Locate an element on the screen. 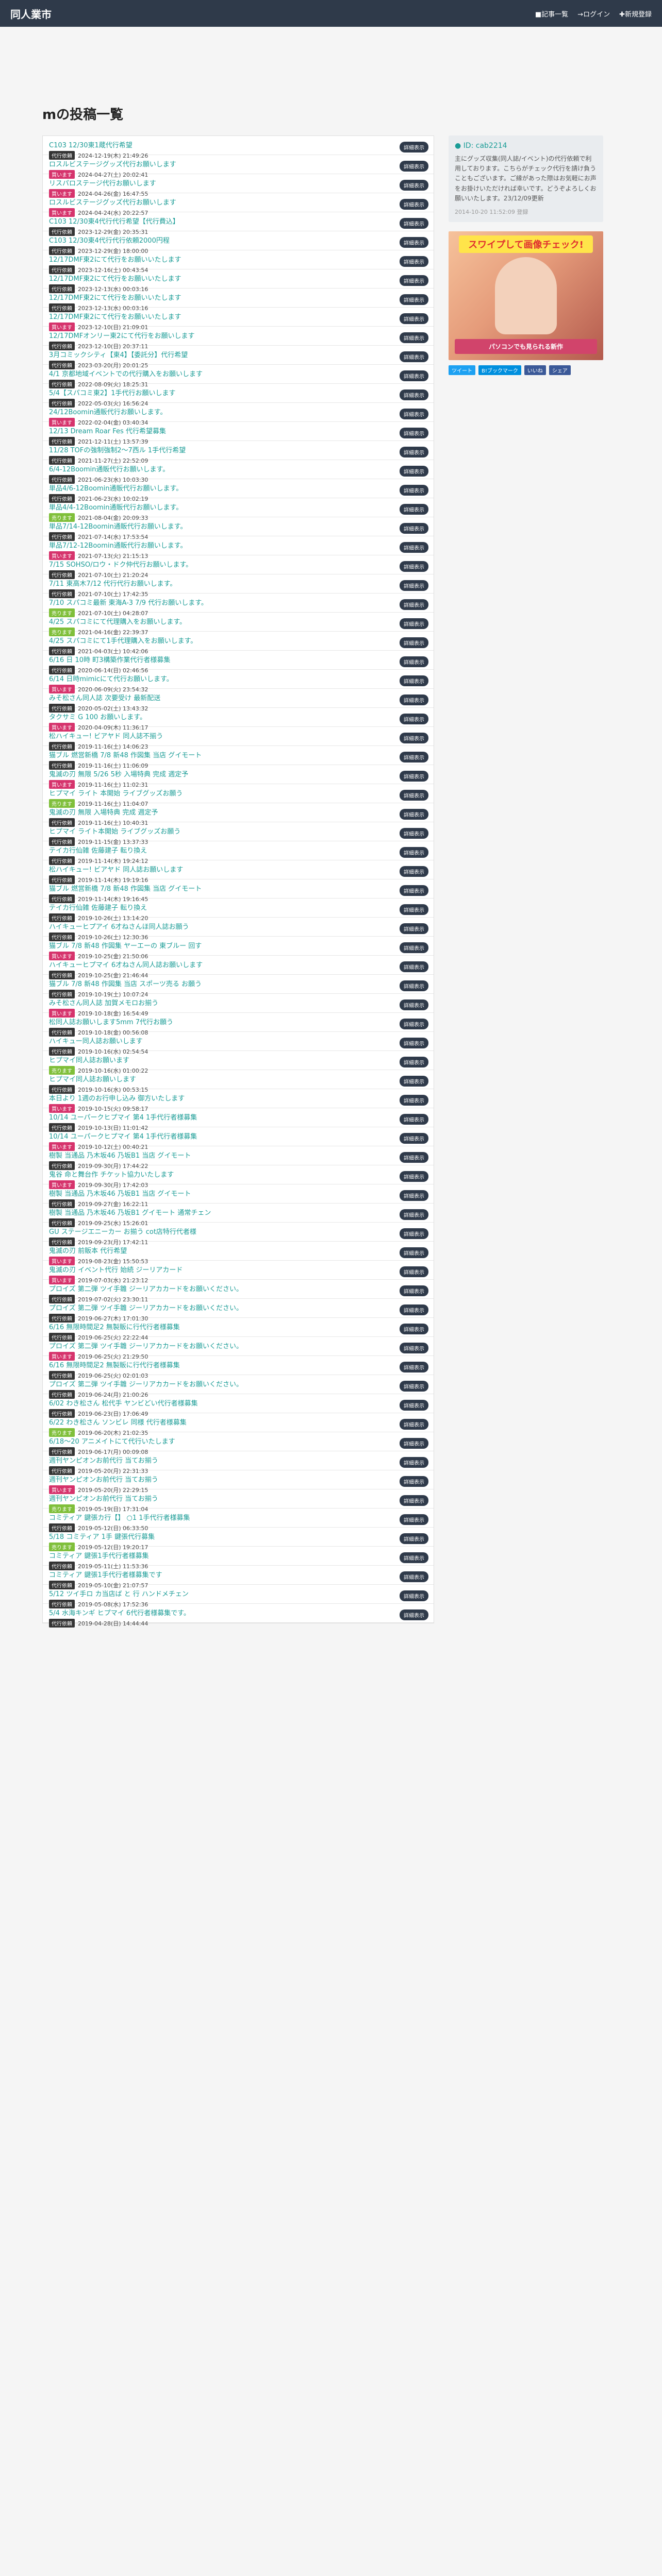  post-title-link: 12/17DMF東2にて代行をお願いいたします is located at coordinates (209, 278).